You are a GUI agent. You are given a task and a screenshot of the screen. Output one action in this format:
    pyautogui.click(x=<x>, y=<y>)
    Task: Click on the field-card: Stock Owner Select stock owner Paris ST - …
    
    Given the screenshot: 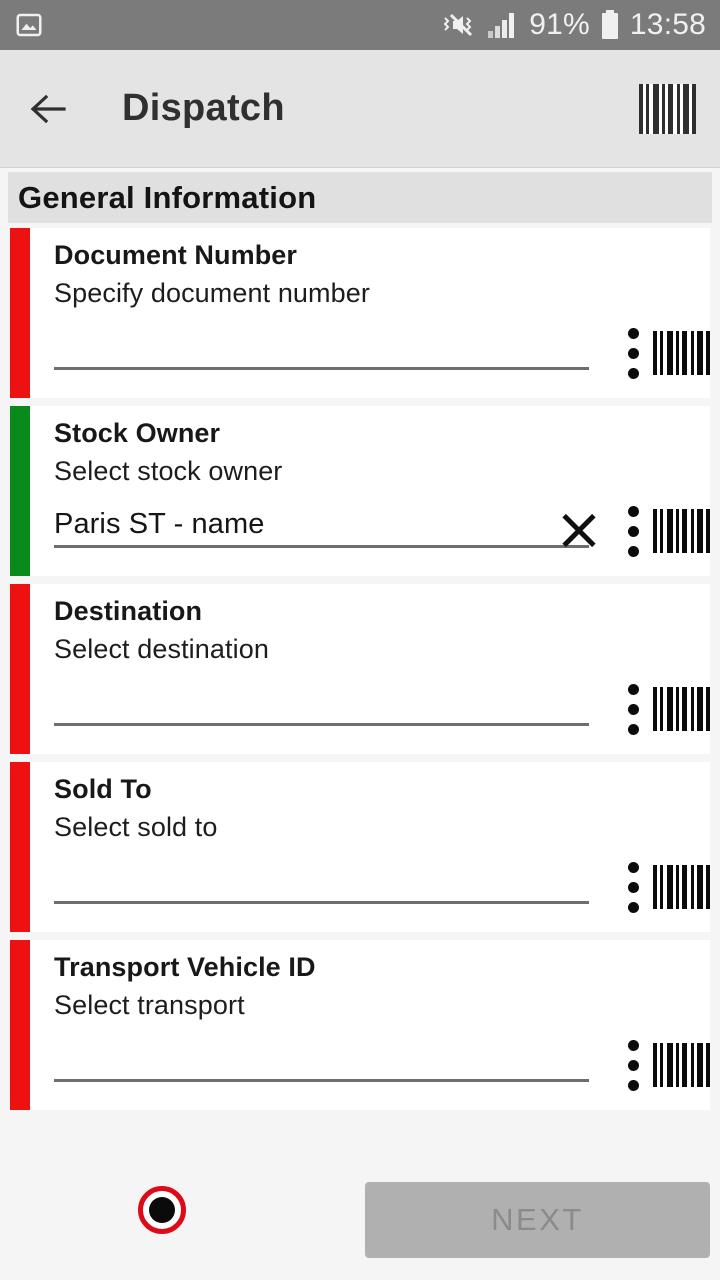 What is the action you would take?
    pyautogui.click(x=360, y=491)
    